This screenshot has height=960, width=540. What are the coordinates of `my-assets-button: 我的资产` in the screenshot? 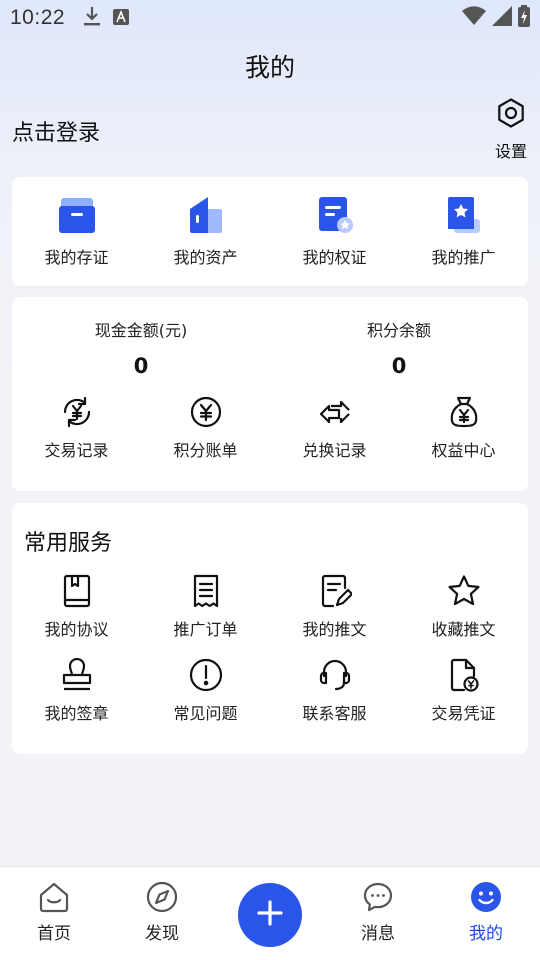 It's located at (205, 231).